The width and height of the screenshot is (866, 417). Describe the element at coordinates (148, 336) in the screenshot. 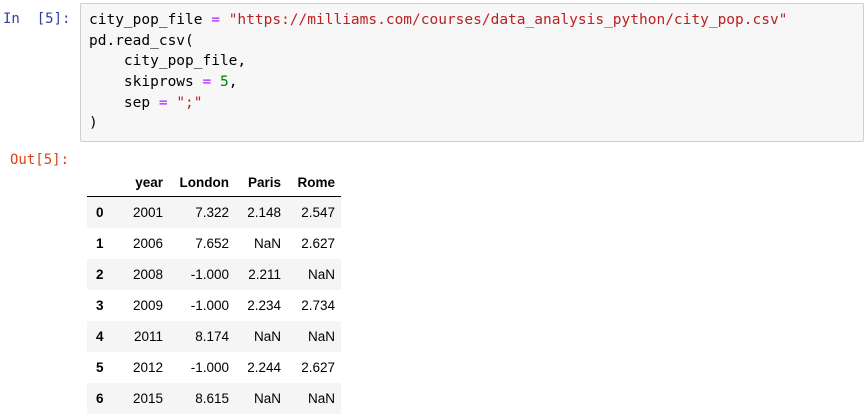

I see `cell-year: 2011` at that location.